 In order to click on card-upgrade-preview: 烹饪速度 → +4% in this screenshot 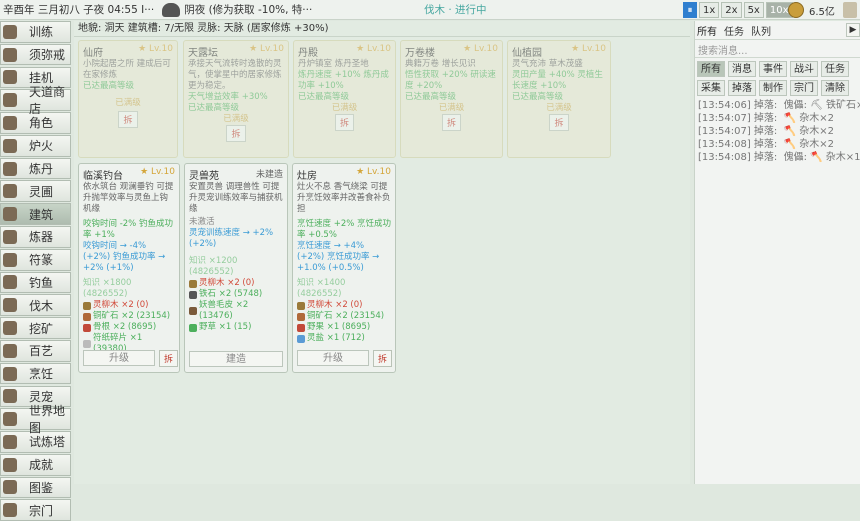, I will do `click(331, 246)`.